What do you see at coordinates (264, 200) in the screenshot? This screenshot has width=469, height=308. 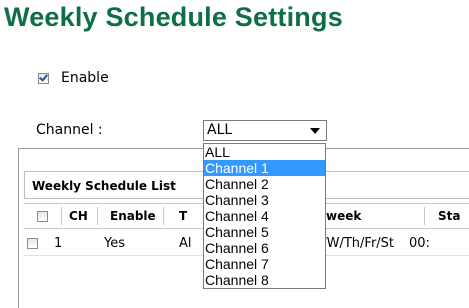 I see `channel-option-3: Channel 3` at bounding box center [264, 200].